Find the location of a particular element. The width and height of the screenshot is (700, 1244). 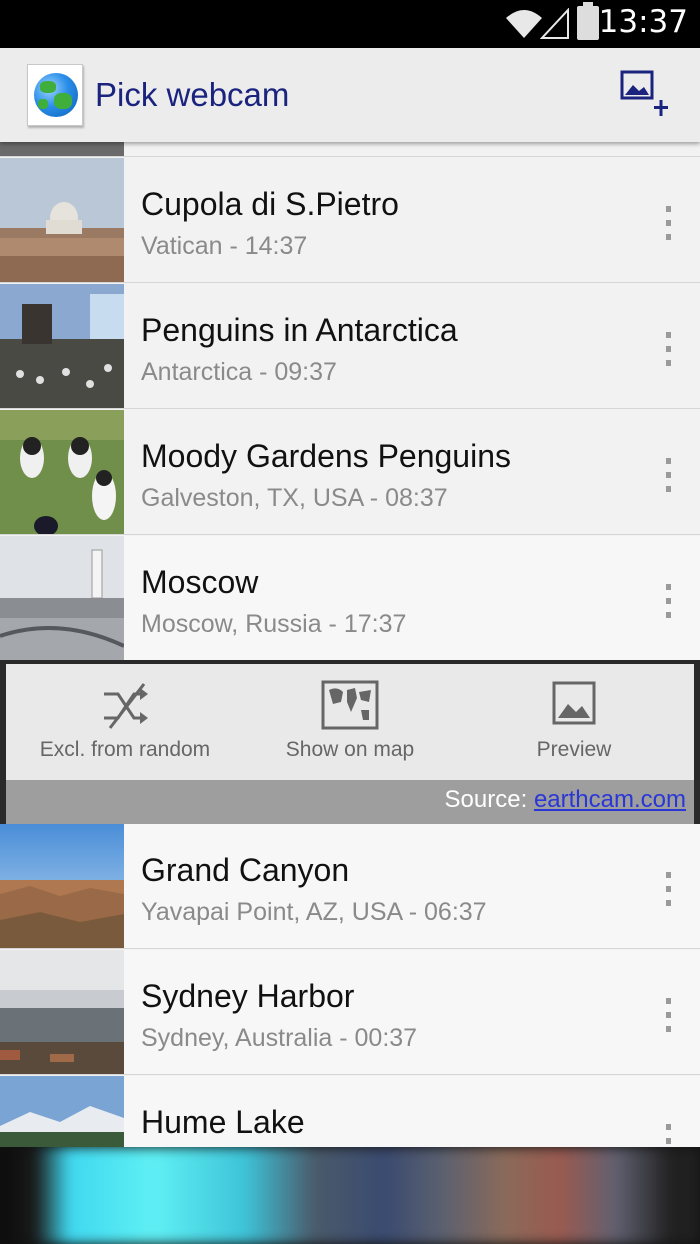

webcam-name: Moscow is located at coordinates (200, 582).